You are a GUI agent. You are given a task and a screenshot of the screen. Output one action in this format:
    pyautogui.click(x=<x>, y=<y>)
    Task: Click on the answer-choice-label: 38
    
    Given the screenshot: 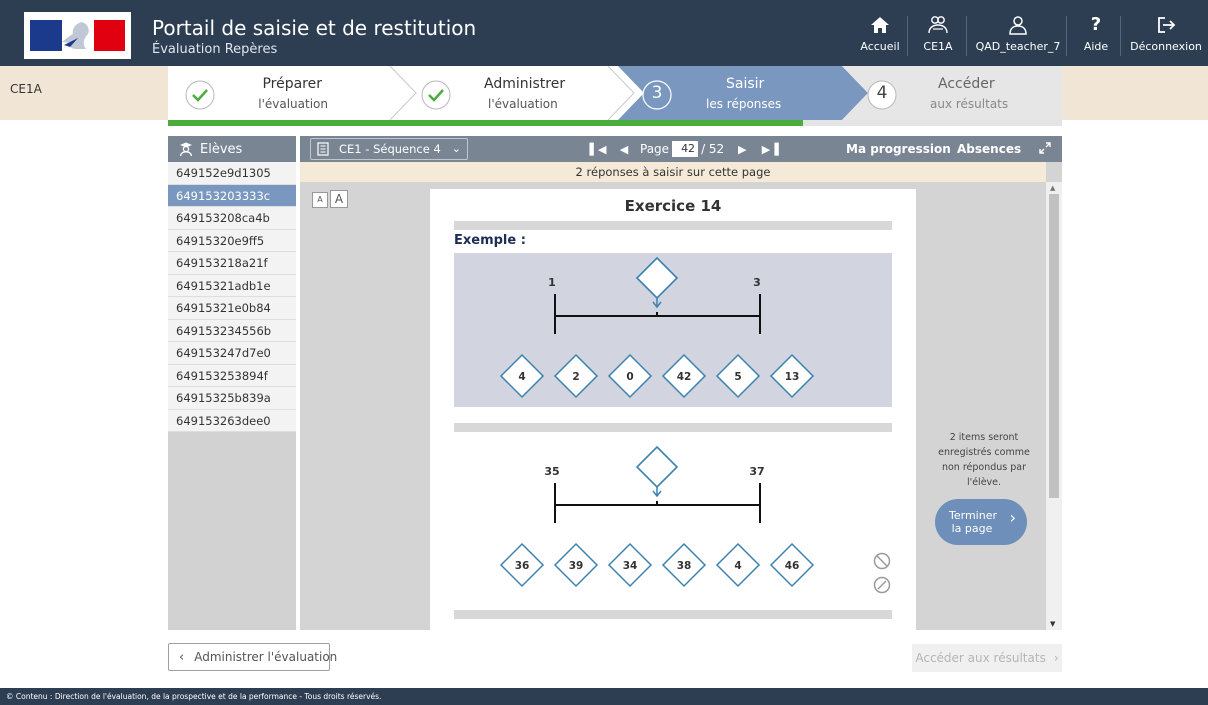 What is the action you would take?
    pyautogui.click(x=684, y=566)
    